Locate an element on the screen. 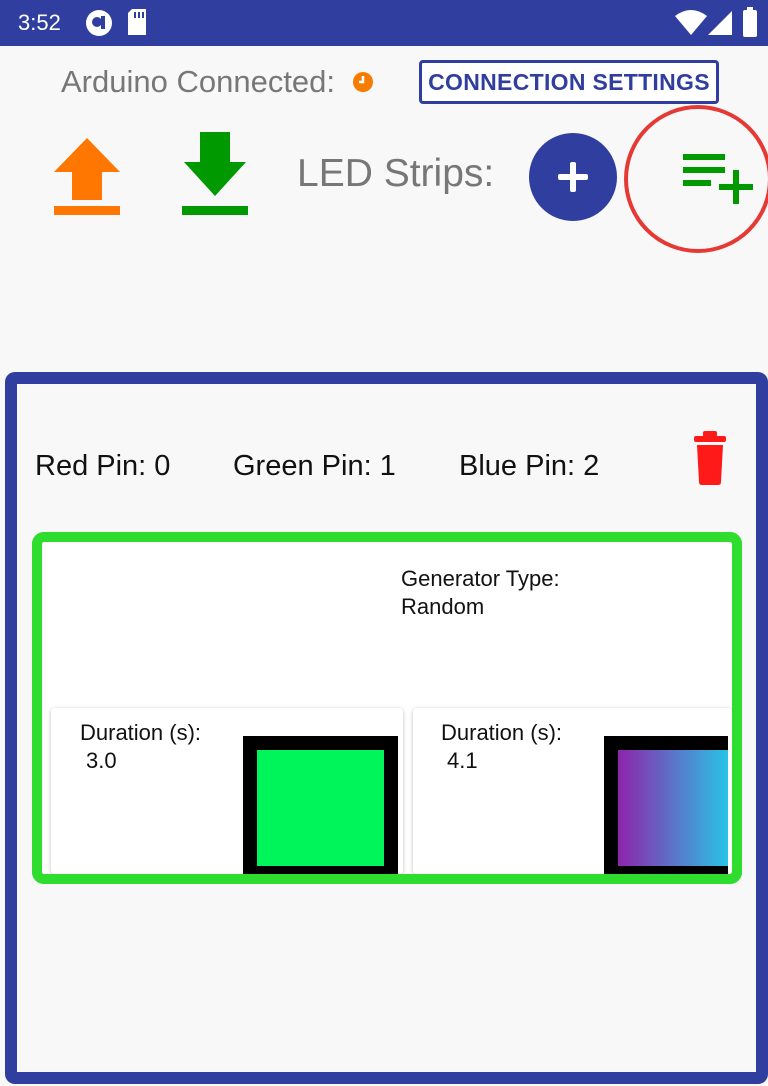 The width and height of the screenshot is (768, 1086). download-button is located at coordinates (215, 177).